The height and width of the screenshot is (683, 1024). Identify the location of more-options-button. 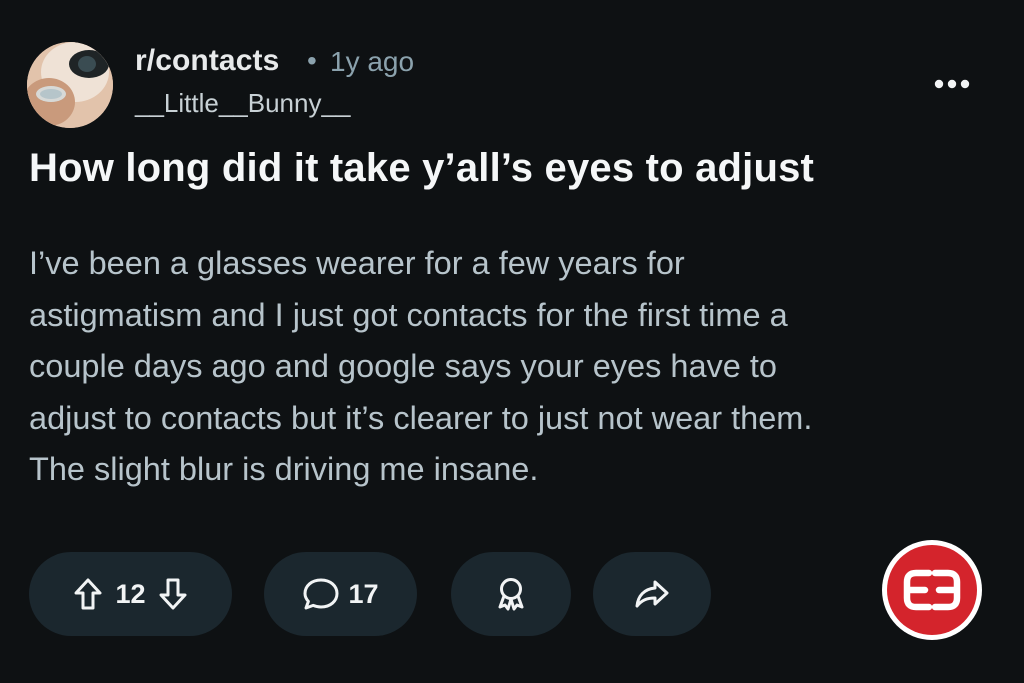
(952, 84).